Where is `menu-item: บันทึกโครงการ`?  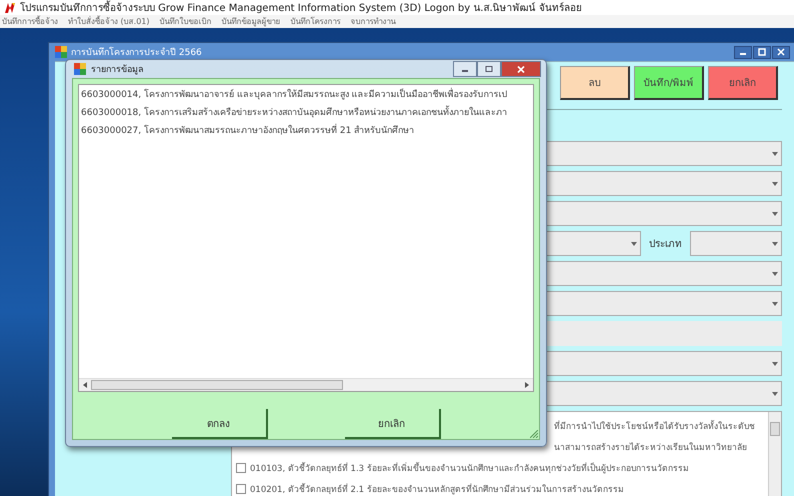
menu-item: บันทึกโครงการ is located at coordinates (315, 21).